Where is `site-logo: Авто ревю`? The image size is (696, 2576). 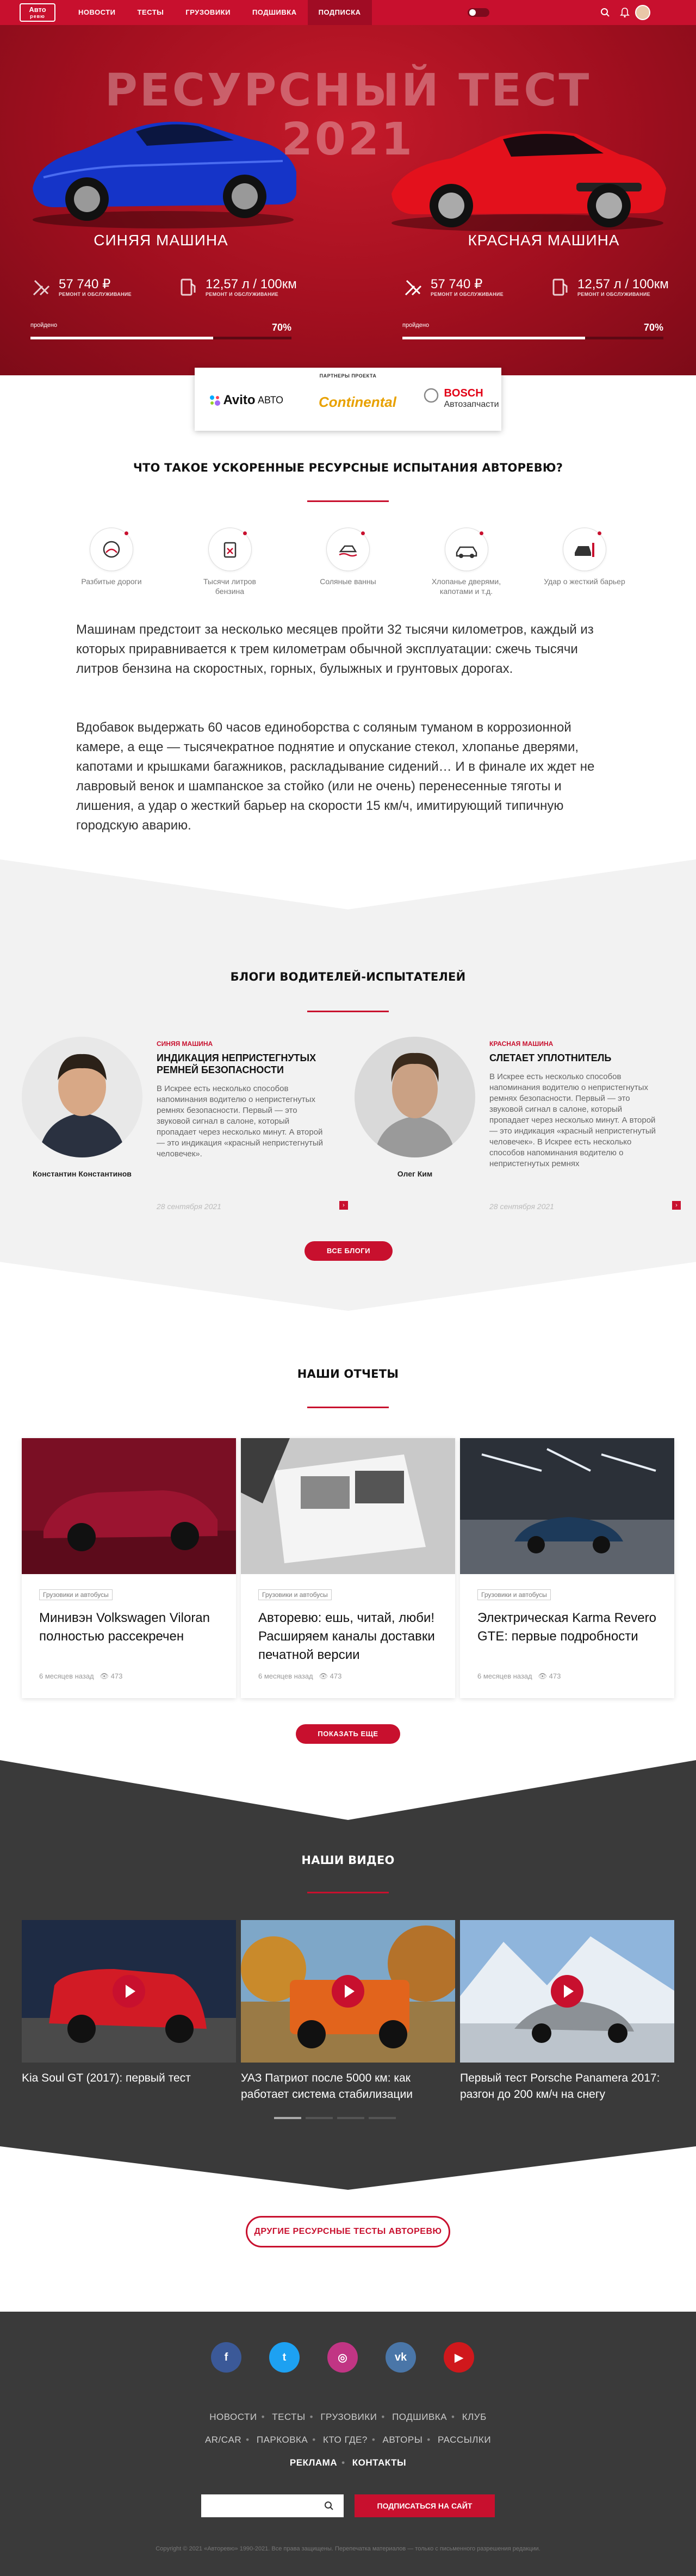
site-logo: Авто ревю is located at coordinates (37, 12).